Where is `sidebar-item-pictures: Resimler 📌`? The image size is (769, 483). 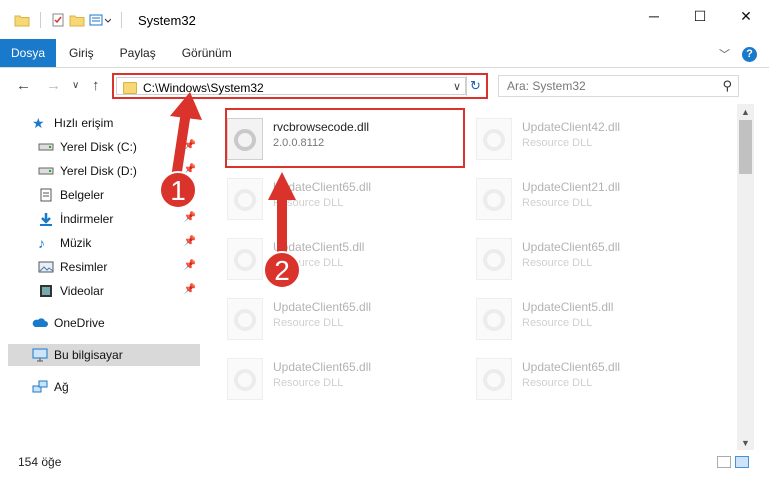 sidebar-item-pictures: Resimler 📌 is located at coordinates (119, 267).